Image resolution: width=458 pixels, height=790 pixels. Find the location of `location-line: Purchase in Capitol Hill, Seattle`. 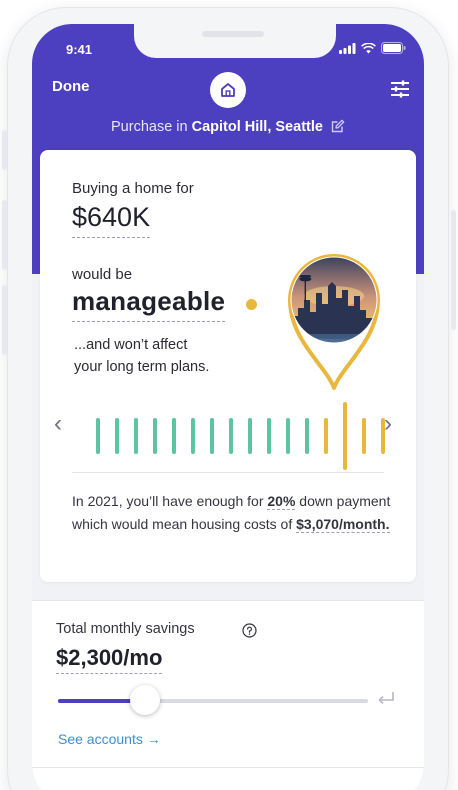

location-line: Purchase in Capitol Hill, Seattle is located at coordinates (228, 127).